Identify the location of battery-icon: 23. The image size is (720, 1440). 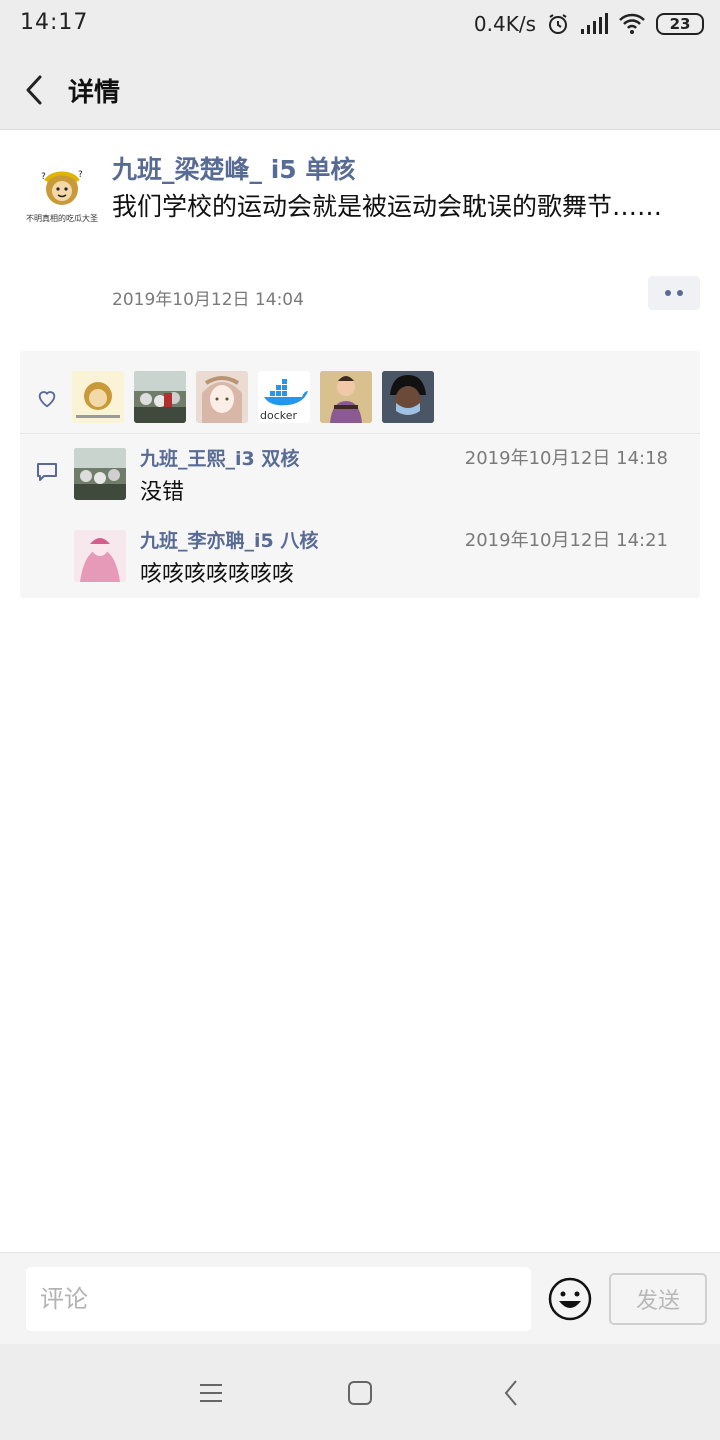
(680, 24).